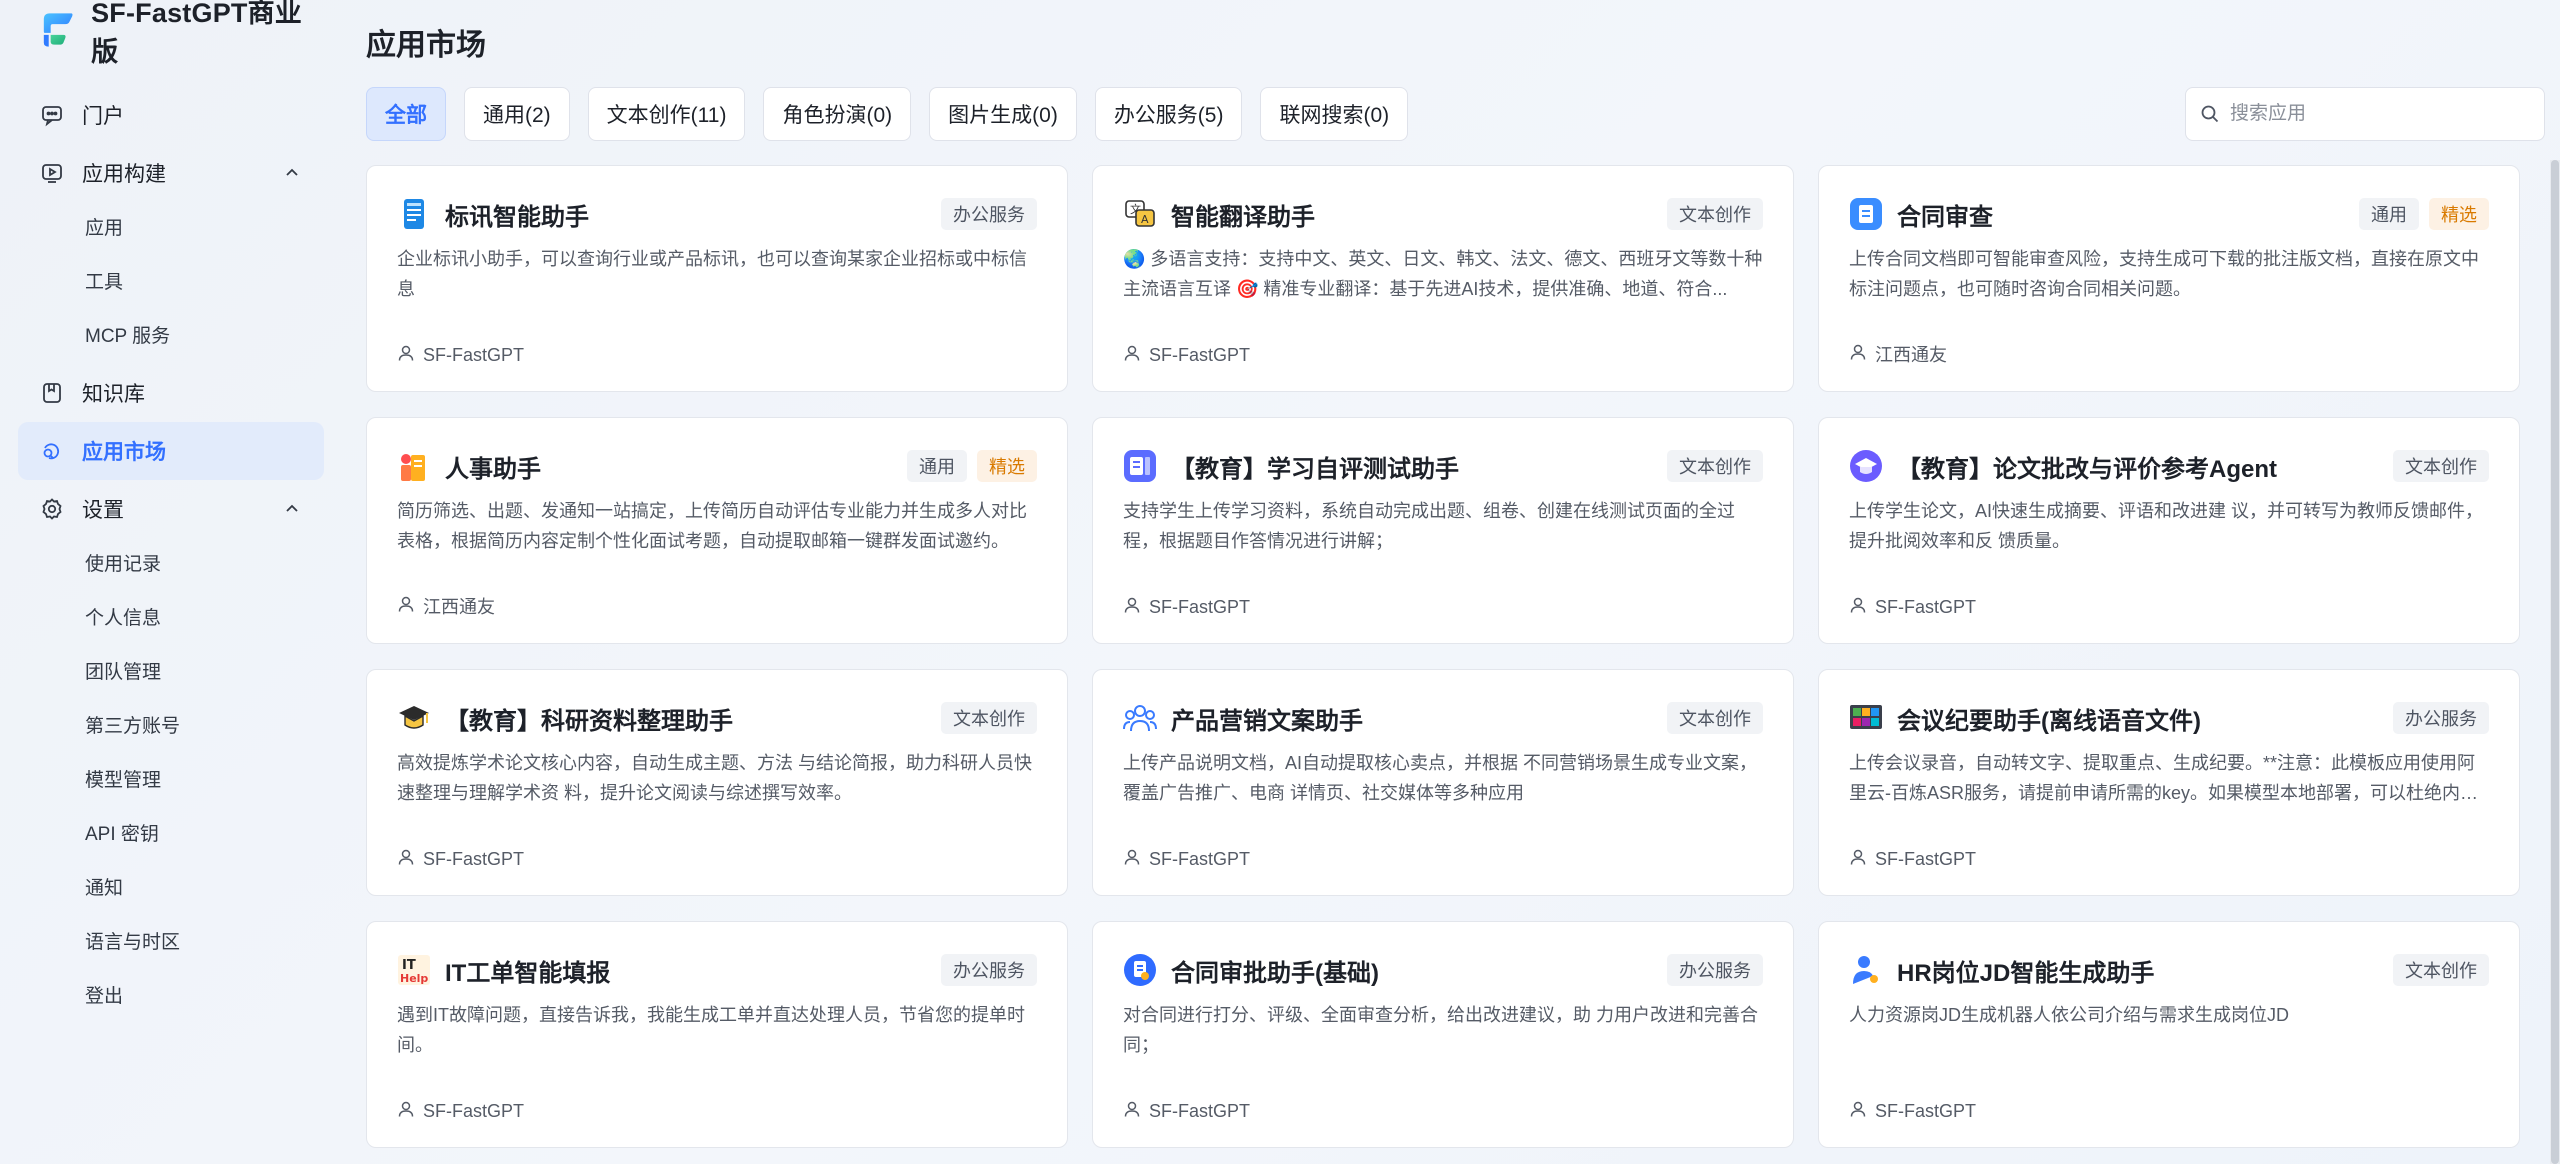 This screenshot has width=2560, height=1164. I want to click on sidebar-subitem-logout: 登出, so click(171, 997).